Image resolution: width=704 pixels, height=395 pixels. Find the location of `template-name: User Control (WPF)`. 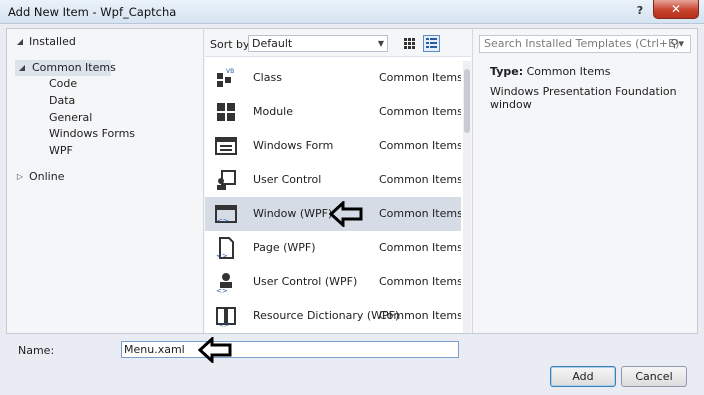

template-name: User Control (WPF) is located at coordinates (305, 281).